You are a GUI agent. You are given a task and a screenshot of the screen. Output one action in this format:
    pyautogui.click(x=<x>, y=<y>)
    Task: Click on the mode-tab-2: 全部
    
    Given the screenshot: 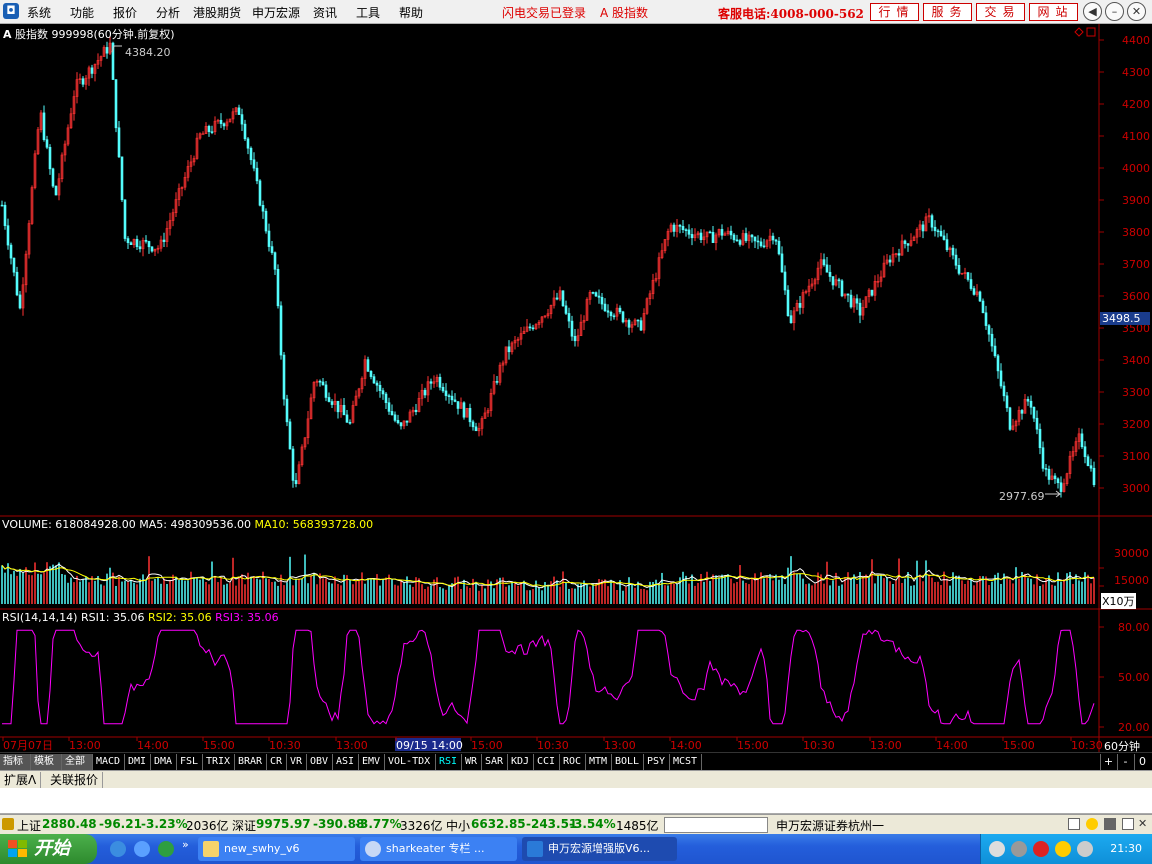 What is the action you would take?
    pyautogui.click(x=77, y=762)
    